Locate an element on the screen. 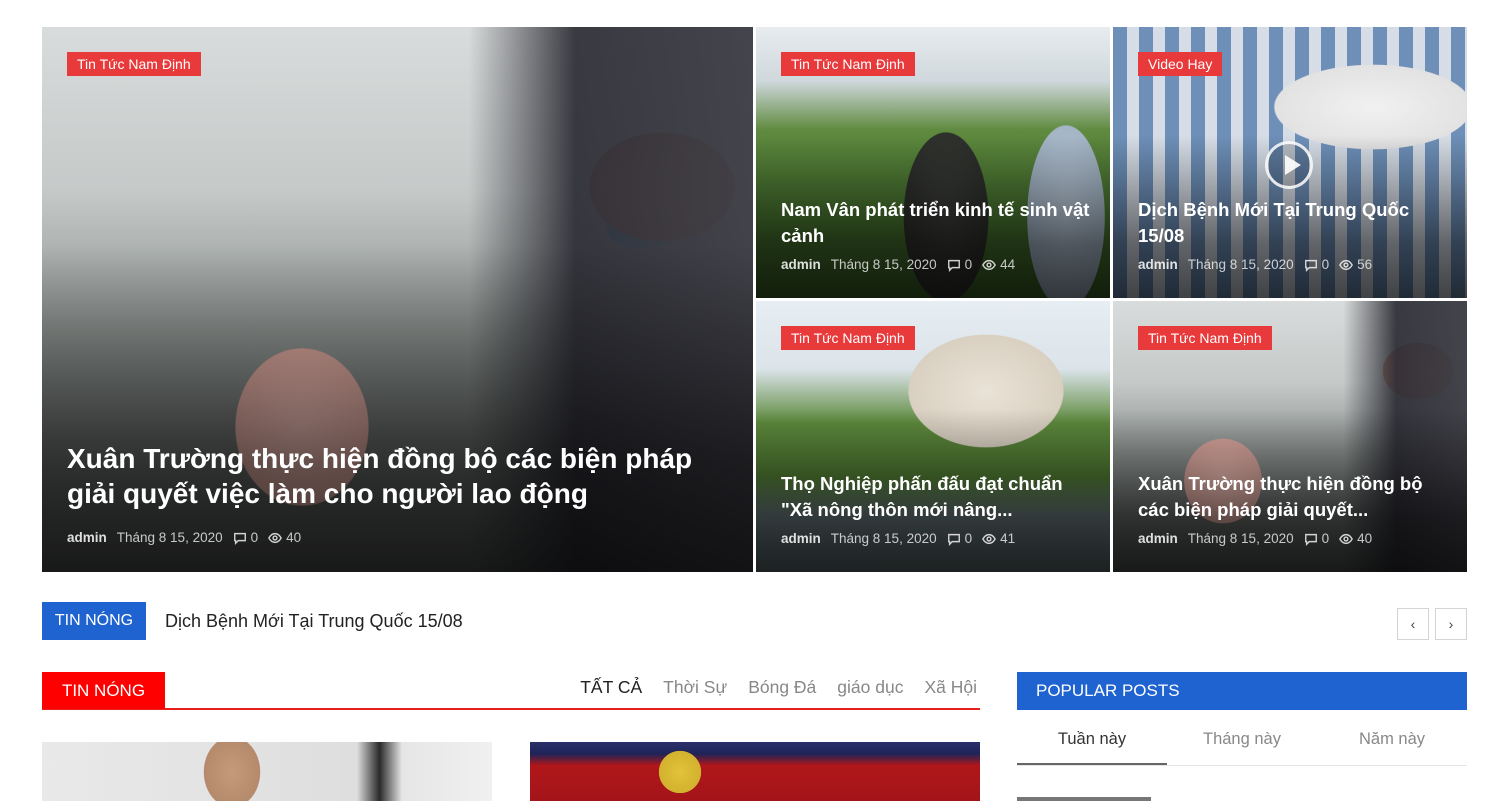  post-meta: admin Tháng 8 15, 2020 0 41 is located at coordinates (898, 538).